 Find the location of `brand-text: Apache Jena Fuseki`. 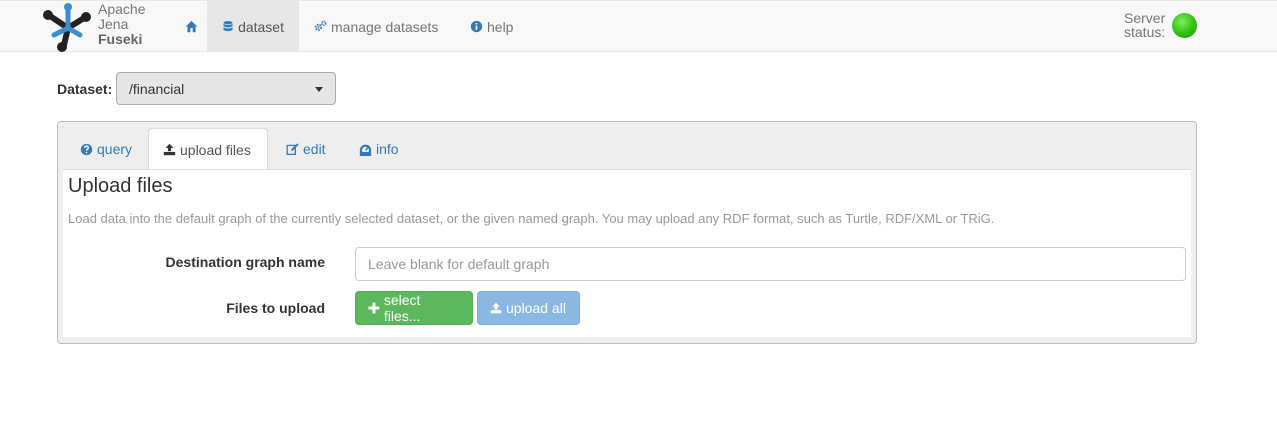

brand-text: Apache Jena Fuseki is located at coordinates (121, 24).